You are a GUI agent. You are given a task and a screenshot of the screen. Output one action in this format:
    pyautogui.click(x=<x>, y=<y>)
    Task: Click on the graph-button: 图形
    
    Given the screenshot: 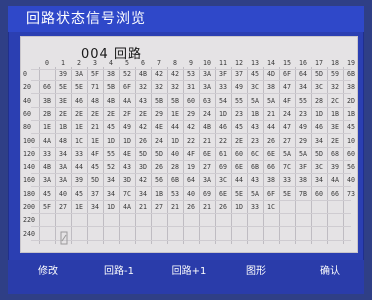 What is the action you would take?
    pyautogui.click(x=256, y=272)
    